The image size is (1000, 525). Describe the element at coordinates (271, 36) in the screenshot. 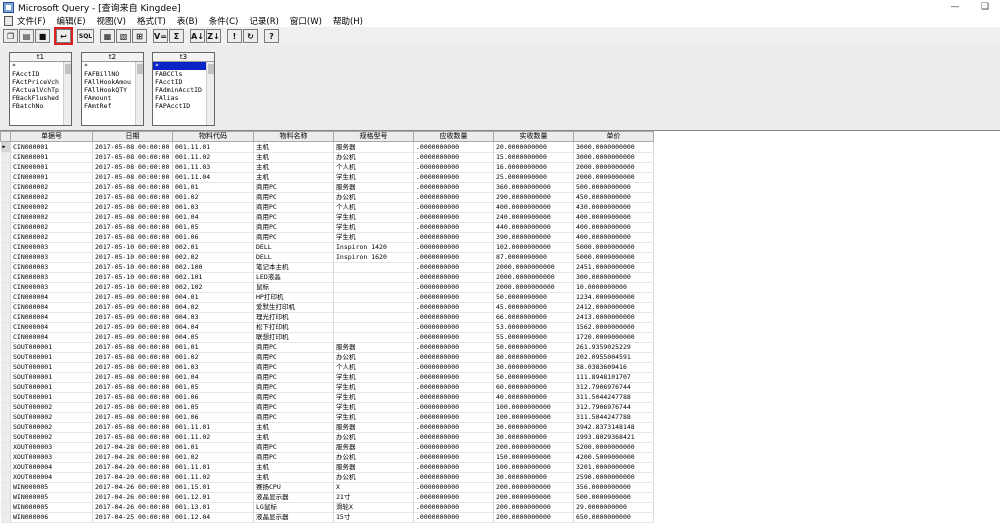

I see `help-button: ?` at that location.